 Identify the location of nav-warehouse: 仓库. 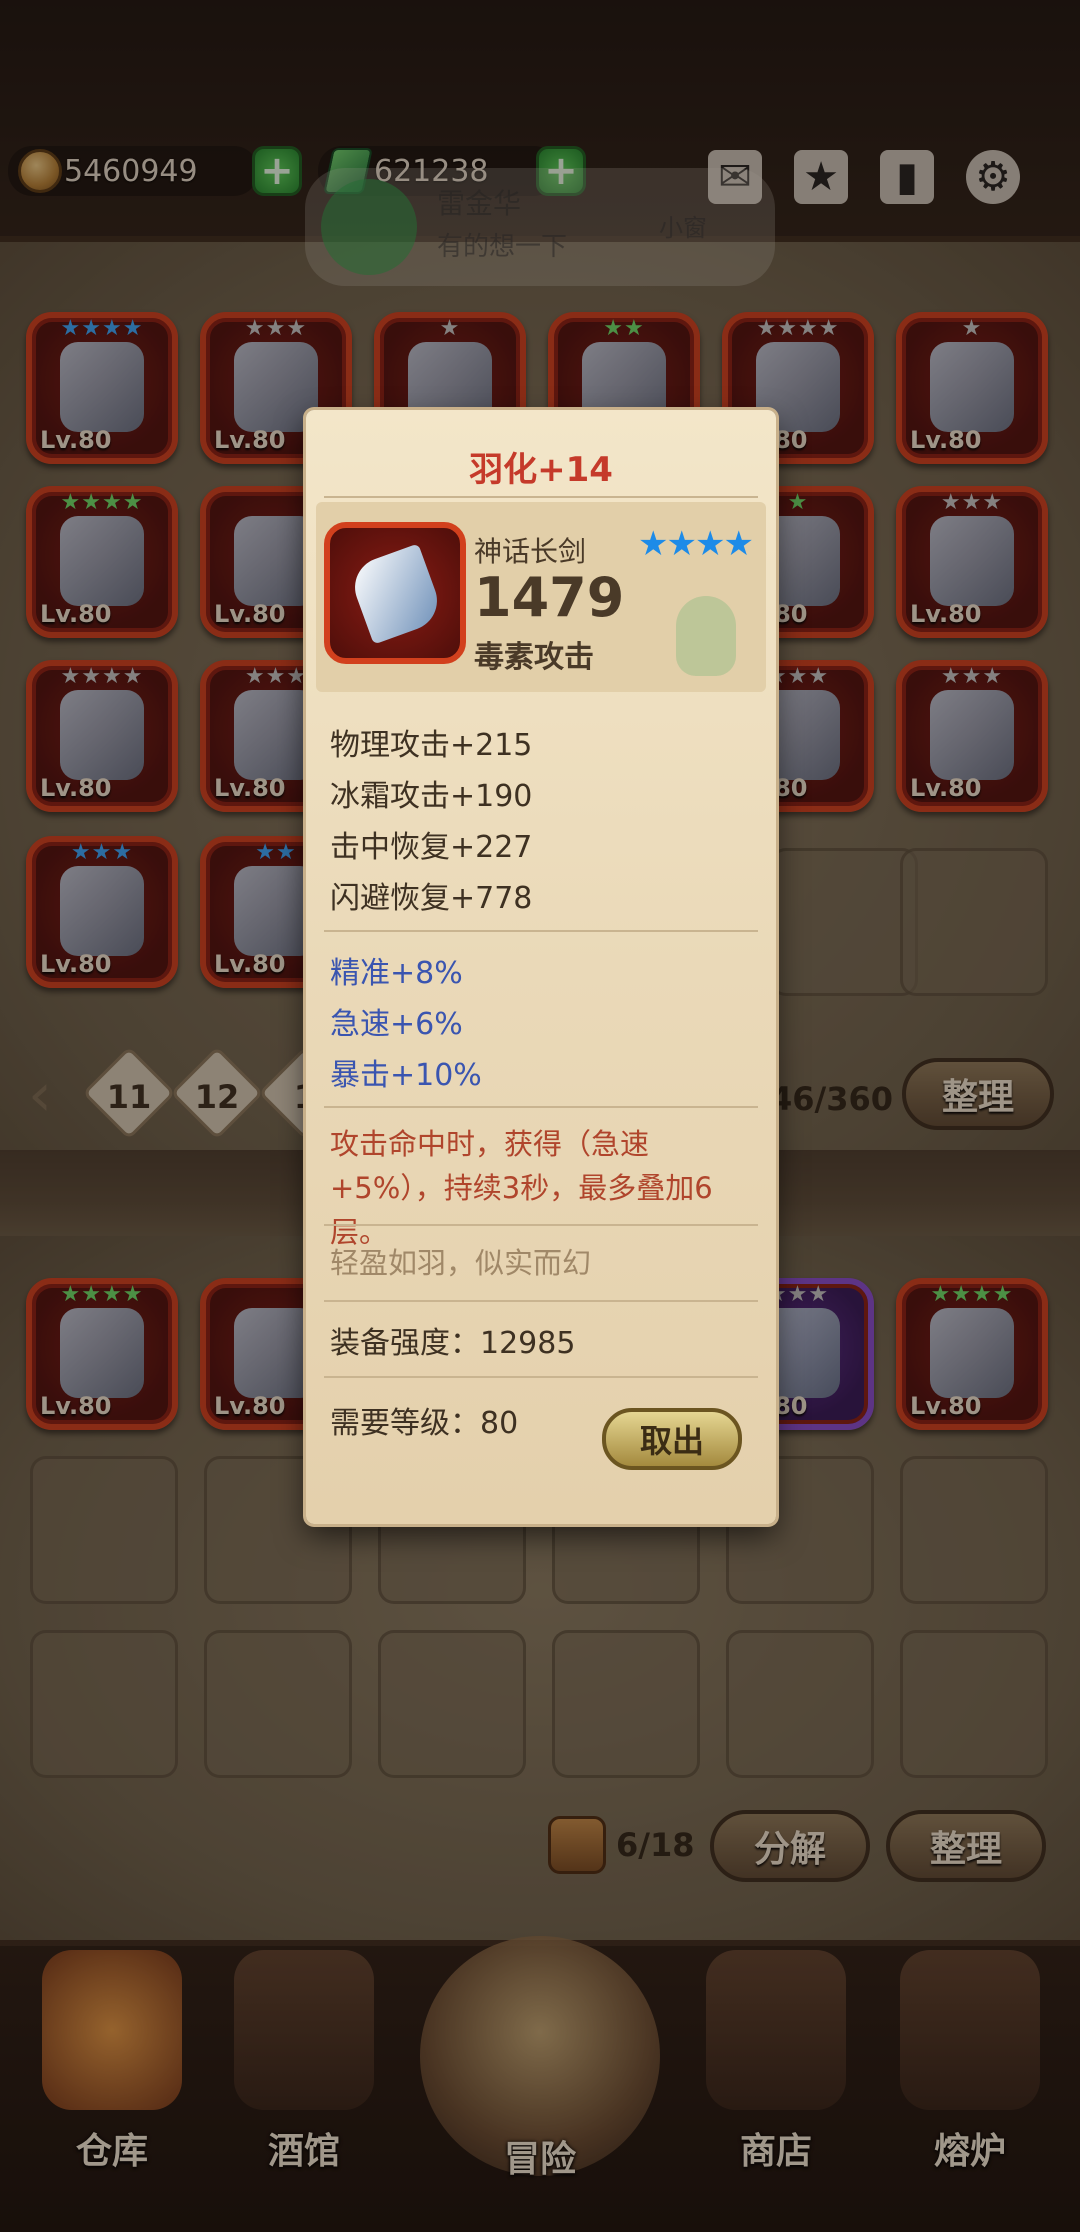
(112, 2075).